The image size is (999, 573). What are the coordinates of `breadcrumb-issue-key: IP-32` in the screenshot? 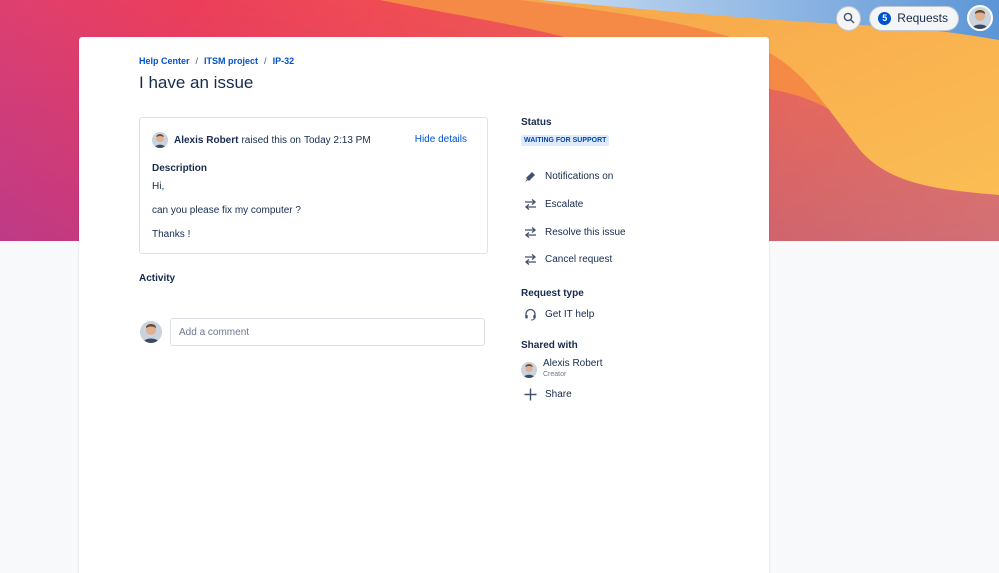 It's located at (284, 61).